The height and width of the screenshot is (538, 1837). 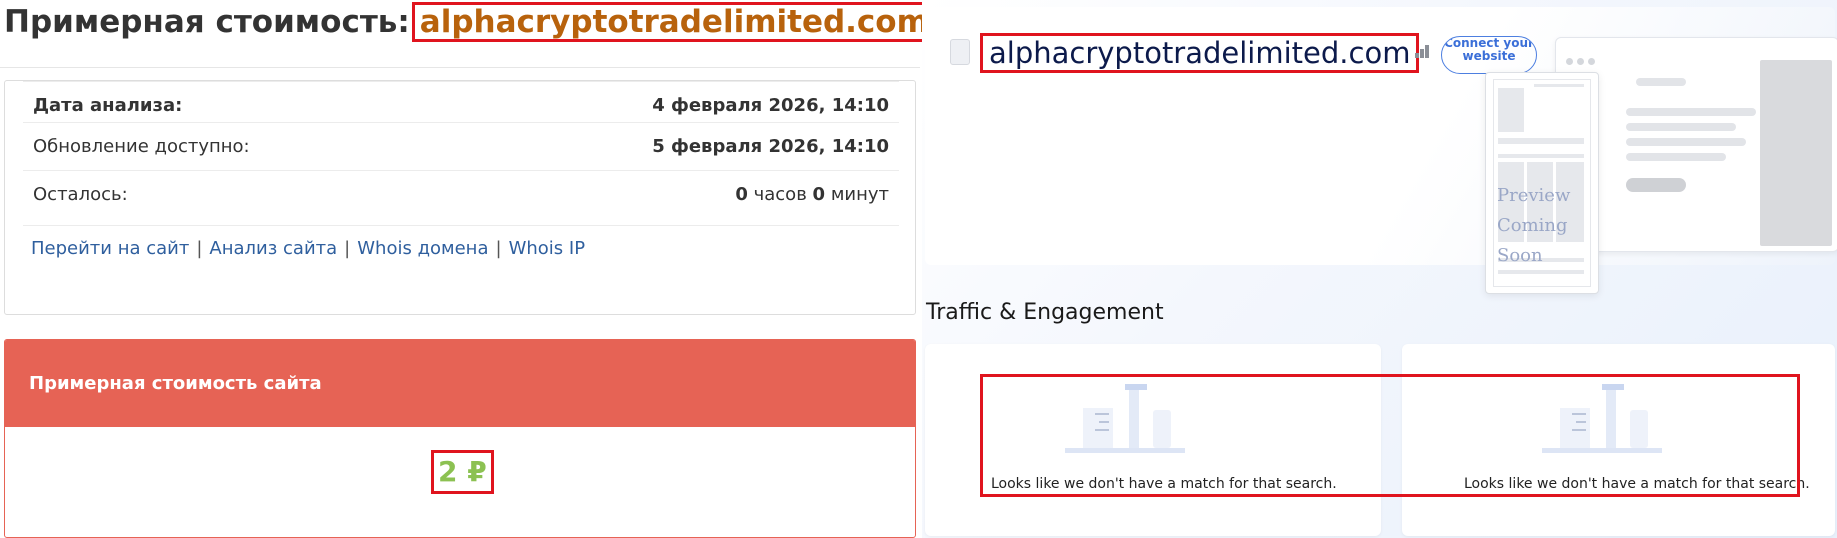 I want to click on minutes-value: 0, so click(x=819, y=194).